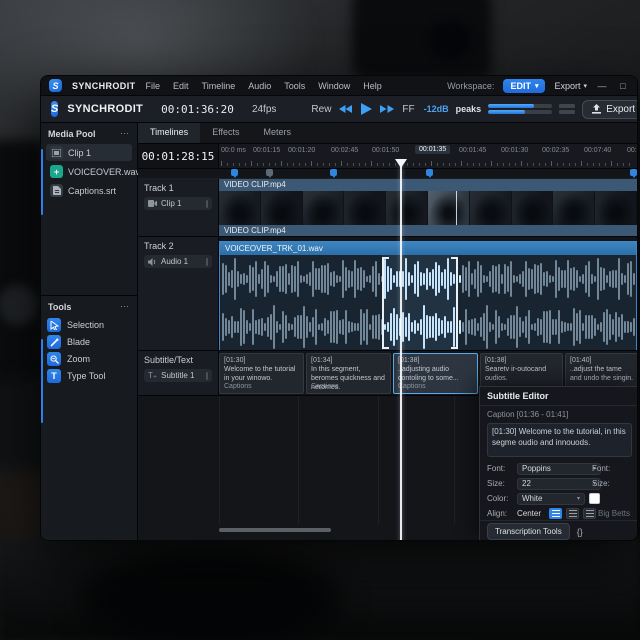 The height and width of the screenshot is (640, 640). What do you see at coordinates (169, 133) in the screenshot?
I see `tab-timelines: Timelines` at bounding box center [169, 133].